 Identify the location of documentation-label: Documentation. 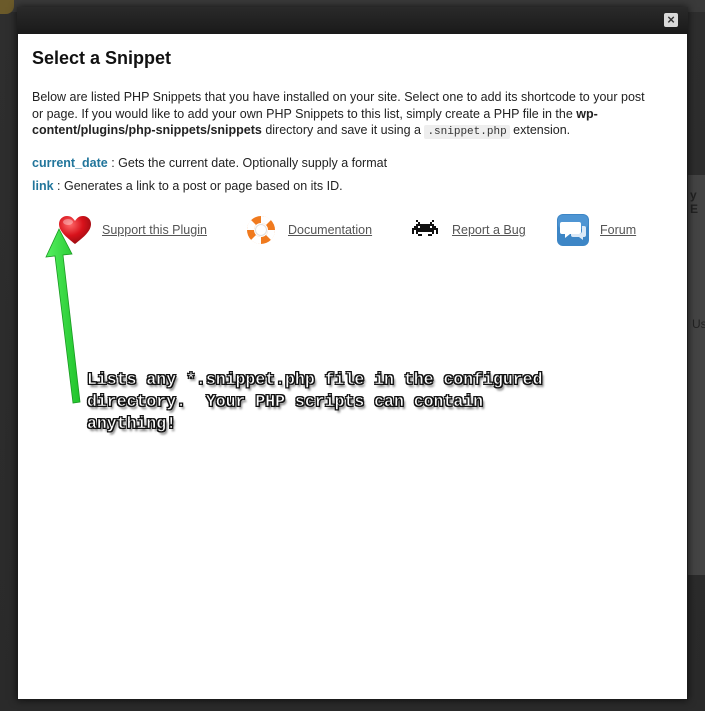
(330, 230).